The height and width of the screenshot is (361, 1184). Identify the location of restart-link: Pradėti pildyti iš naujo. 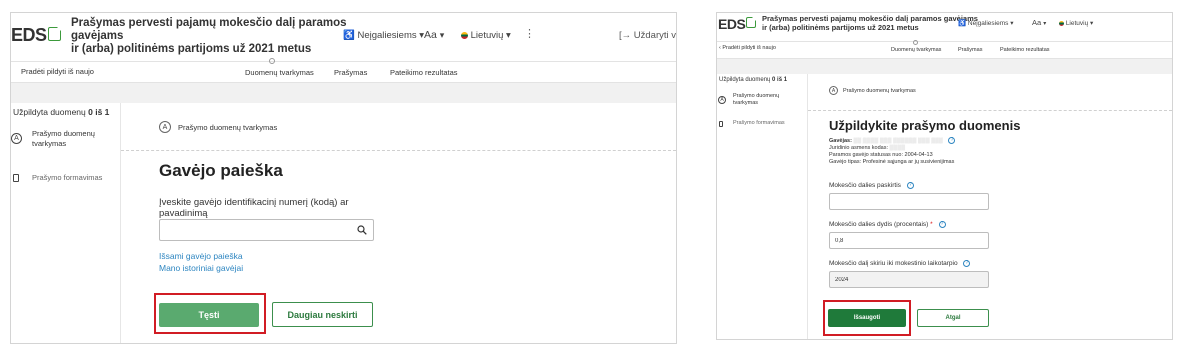
(57, 71).